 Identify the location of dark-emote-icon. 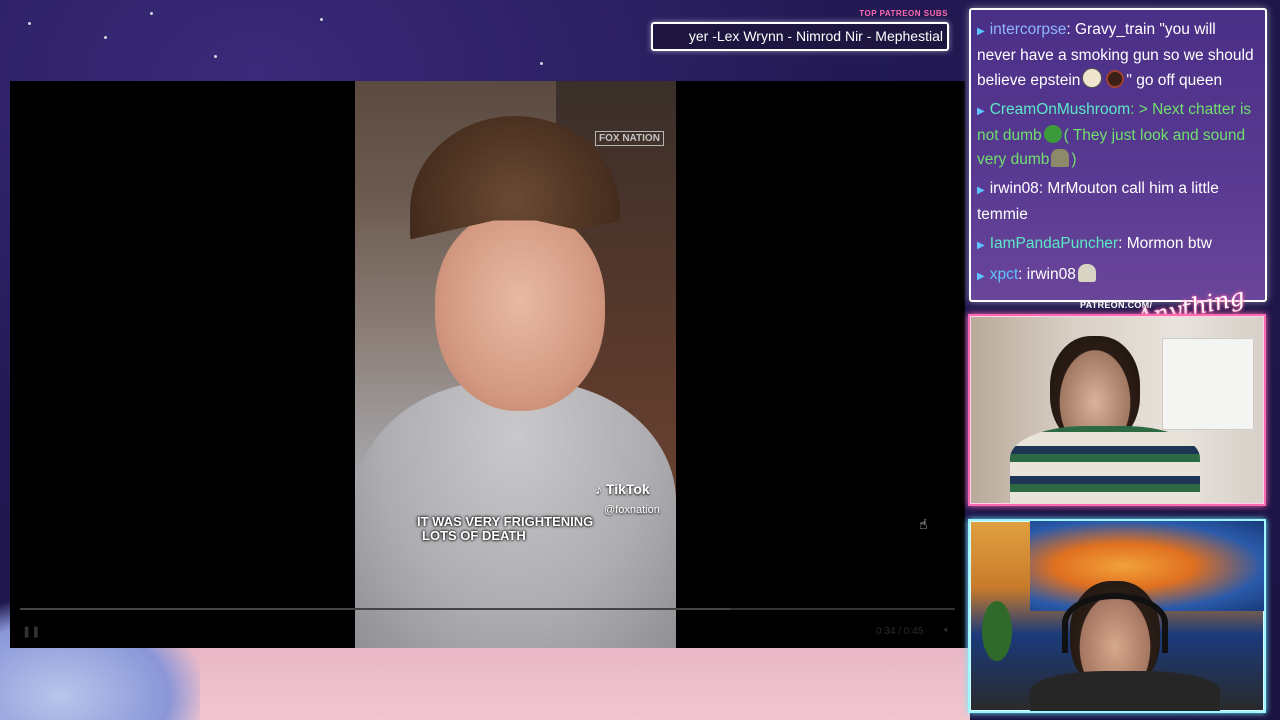
(1115, 79).